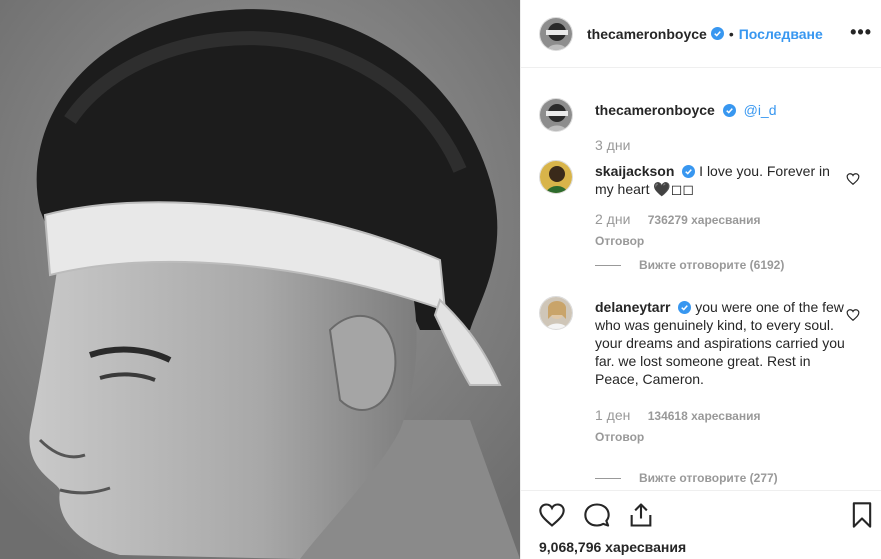 The height and width of the screenshot is (559, 881). Describe the element at coordinates (704, 416) in the screenshot. I see `comment-likes: 134618 харесвания` at that location.